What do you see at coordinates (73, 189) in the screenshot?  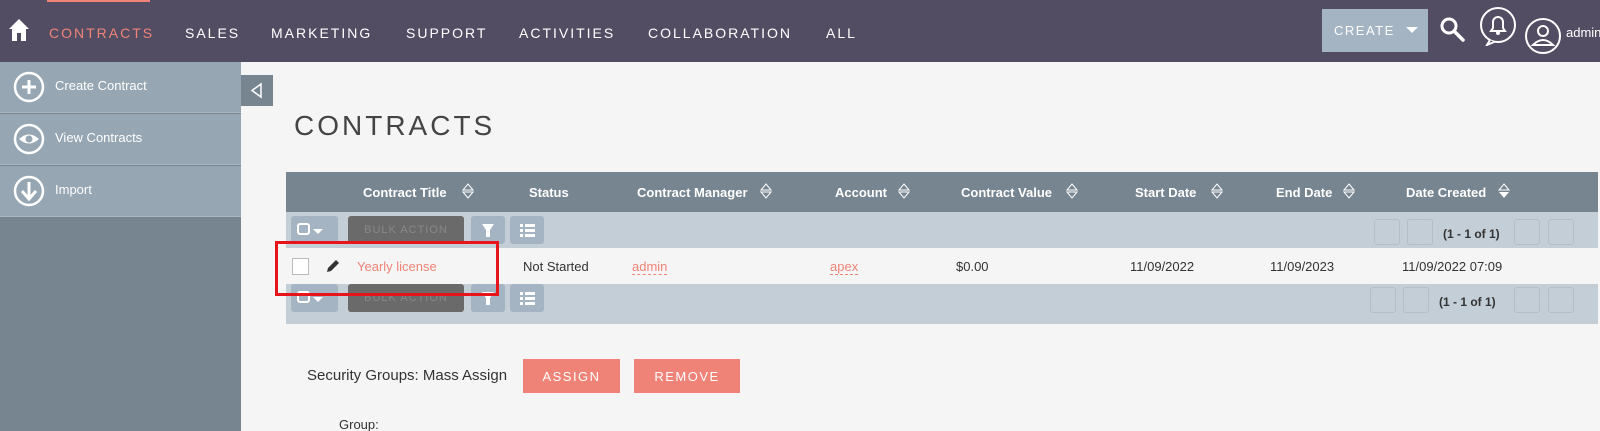 I see `sidebar-item-label: Import` at bounding box center [73, 189].